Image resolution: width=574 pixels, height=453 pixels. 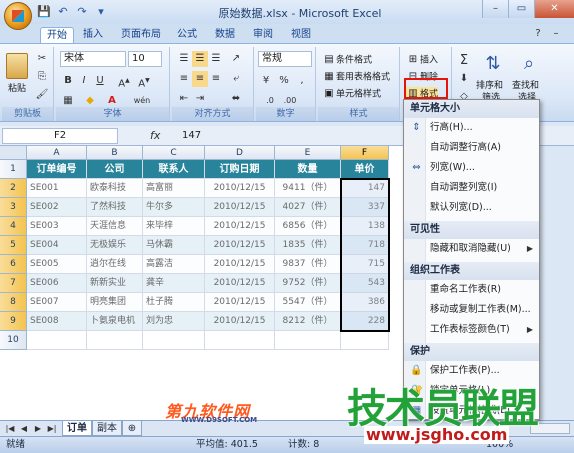 I want to click on last-sheet-icon: ▶|, so click(x=52, y=428).